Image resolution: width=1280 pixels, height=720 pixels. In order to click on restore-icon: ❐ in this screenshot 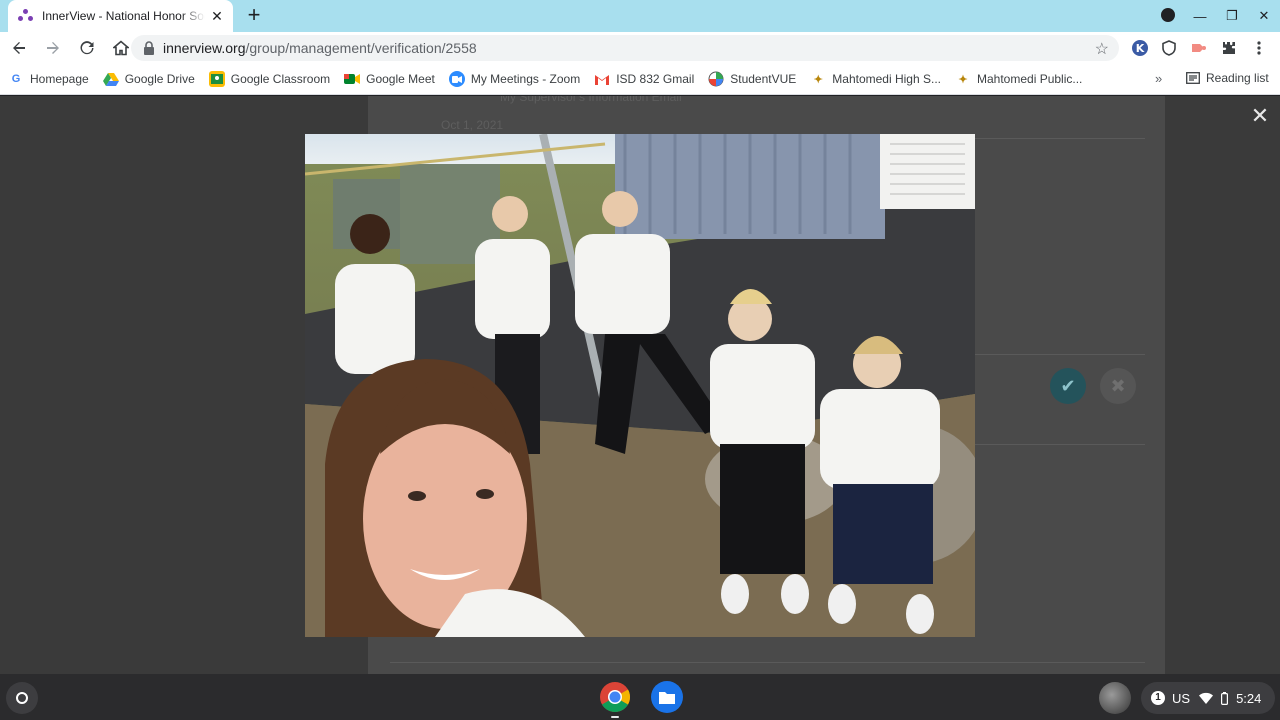, I will do `click(1232, 16)`.